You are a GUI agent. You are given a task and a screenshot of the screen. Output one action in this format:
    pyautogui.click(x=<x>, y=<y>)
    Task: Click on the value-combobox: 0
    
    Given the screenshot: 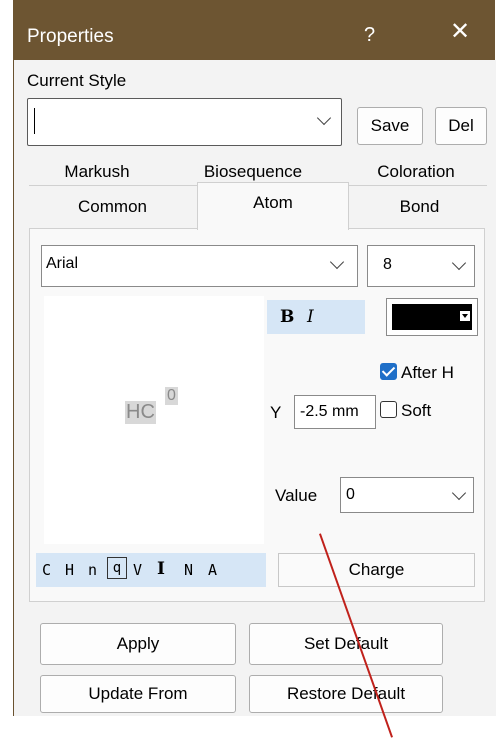 What is the action you would take?
    pyautogui.click(x=407, y=495)
    